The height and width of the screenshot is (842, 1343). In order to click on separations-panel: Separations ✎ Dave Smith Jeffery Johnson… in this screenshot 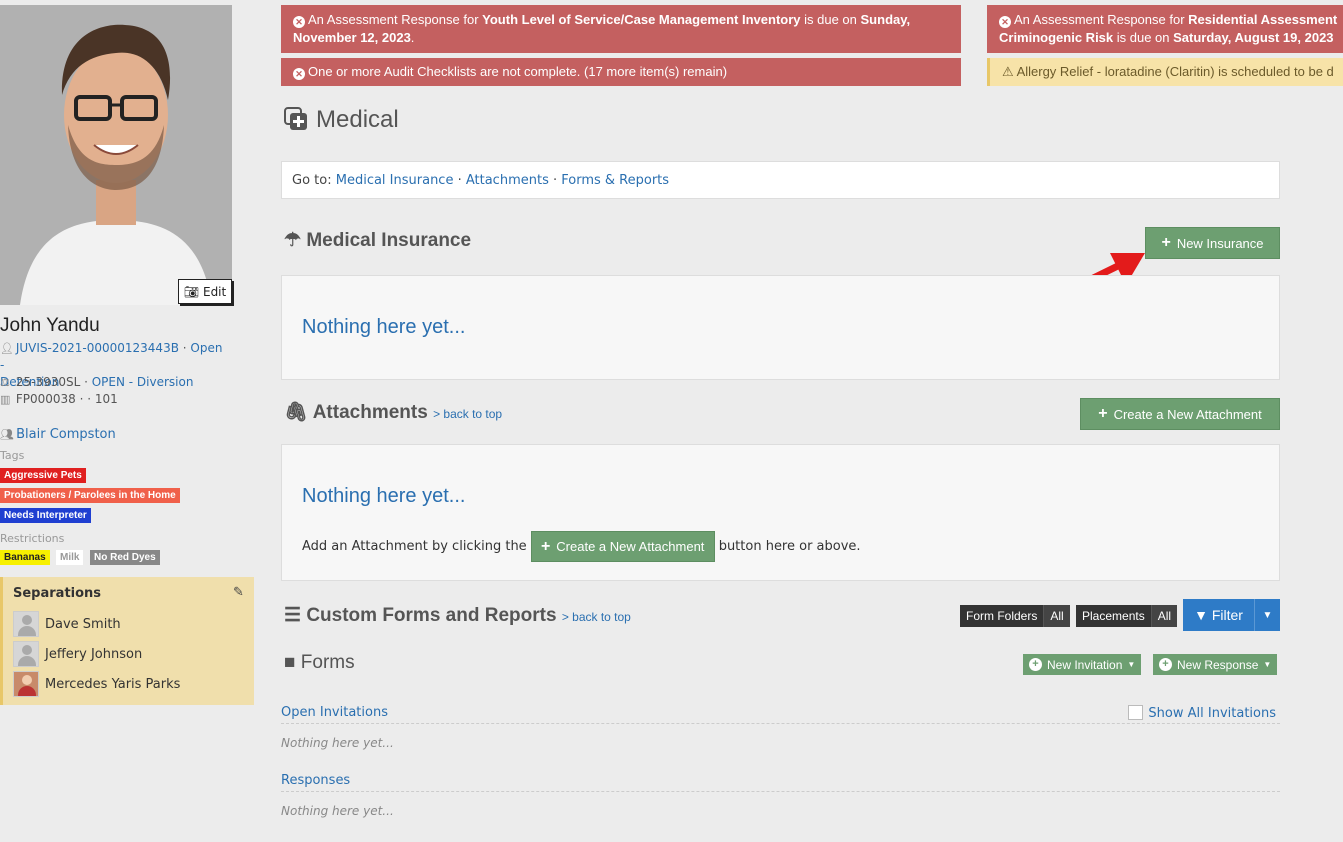, I will do `click(127, 641)`.